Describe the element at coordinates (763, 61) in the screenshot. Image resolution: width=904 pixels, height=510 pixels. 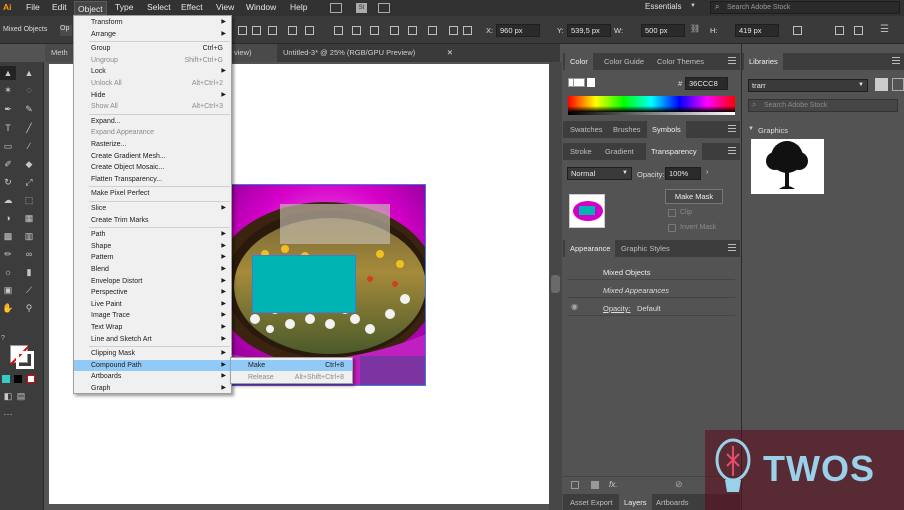
I see `tab-libraries: Libraries` at that location.